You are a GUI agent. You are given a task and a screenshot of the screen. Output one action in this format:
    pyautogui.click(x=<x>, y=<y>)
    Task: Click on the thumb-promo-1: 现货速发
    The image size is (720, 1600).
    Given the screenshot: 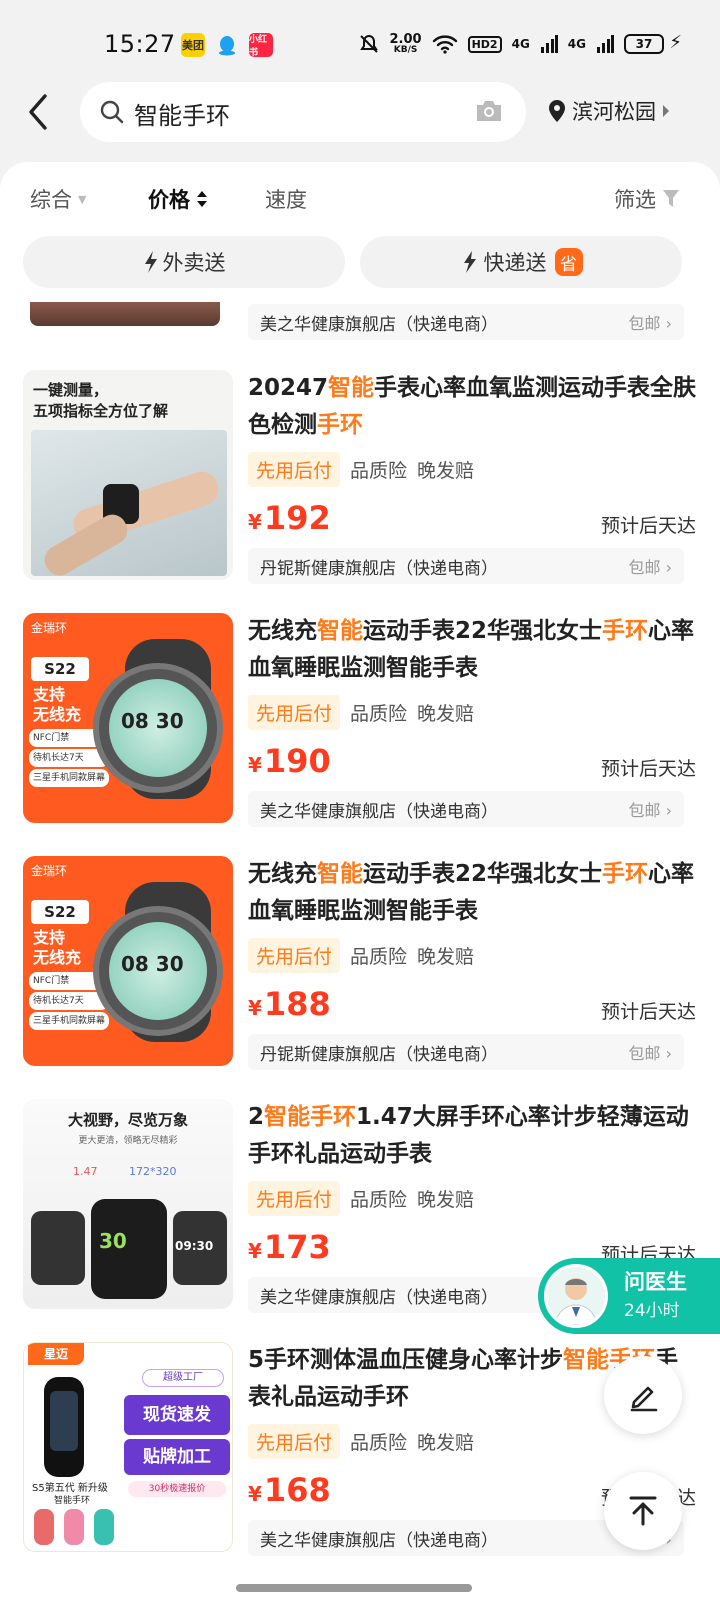 What is the action you would take?
    pyautogui.click(x=177, y=1415)
    